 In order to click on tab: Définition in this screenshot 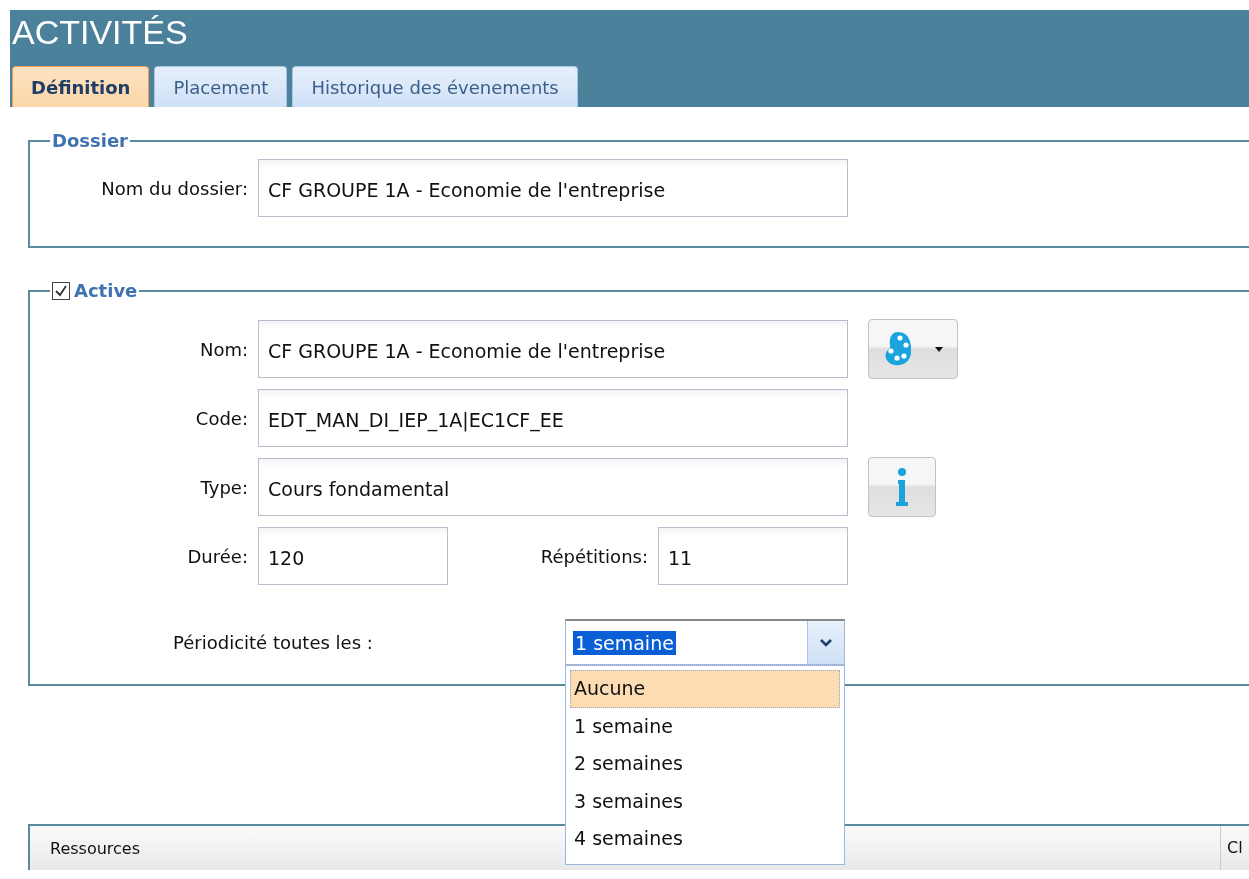, I will do `click(81, 86)`.